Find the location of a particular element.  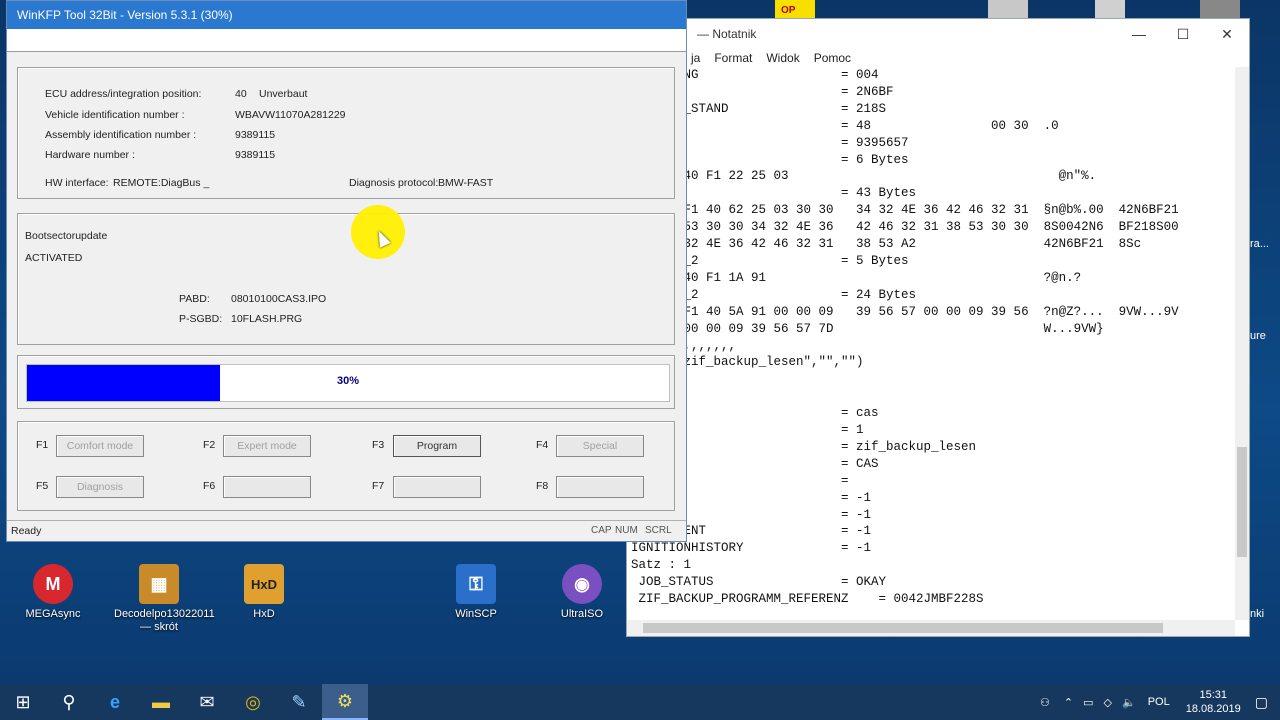

vertical-scroll-thumb is located at coordinates (1242, 502).